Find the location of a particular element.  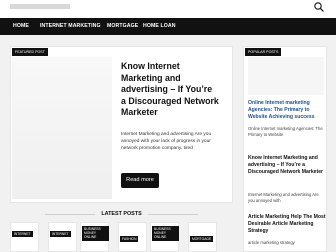

read-more-button: Read more is located at coordinates (140, 180).